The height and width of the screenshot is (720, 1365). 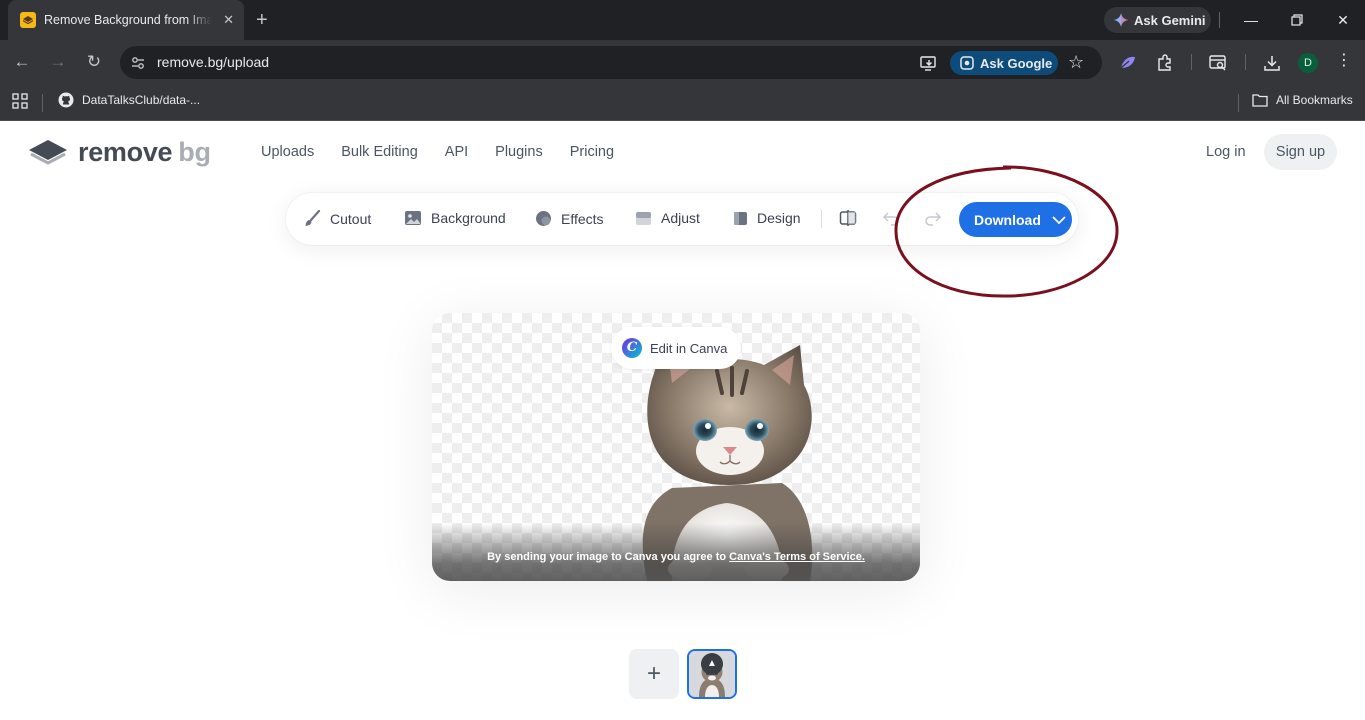 What do you see at coordinates (654, 674) in the screenshot?
I see `add-image-button: +` at bounding box center [654, 674].